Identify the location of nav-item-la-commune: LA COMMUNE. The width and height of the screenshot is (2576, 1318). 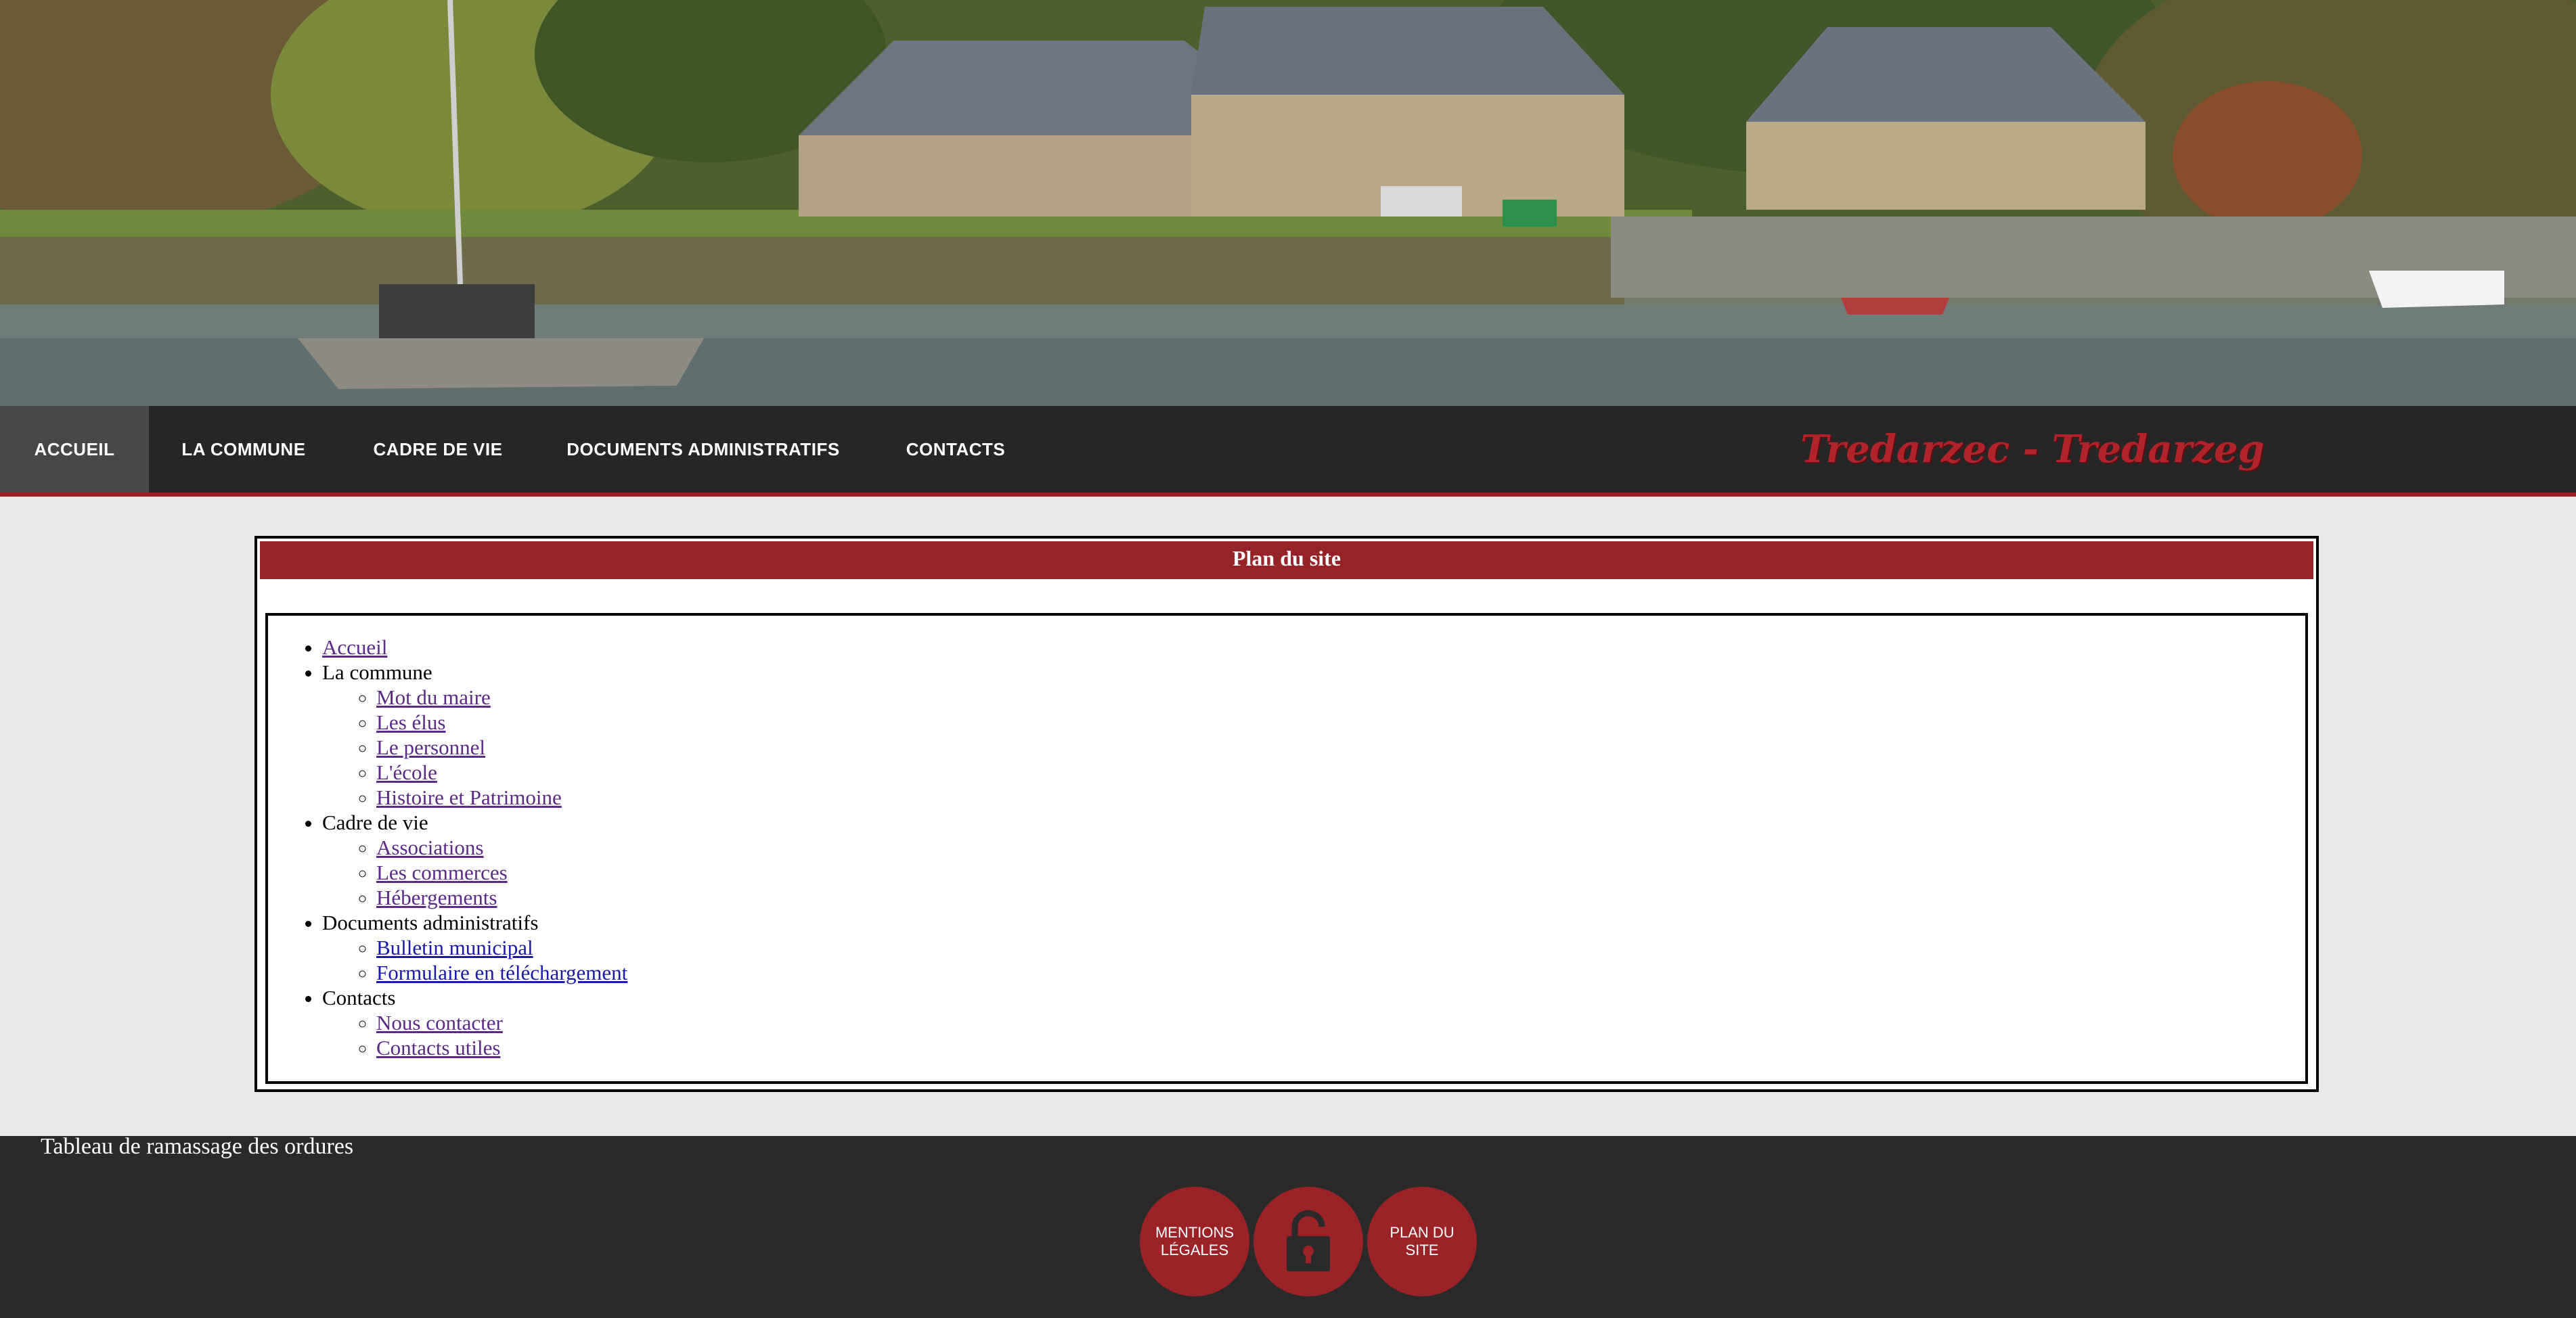
(244, 449).